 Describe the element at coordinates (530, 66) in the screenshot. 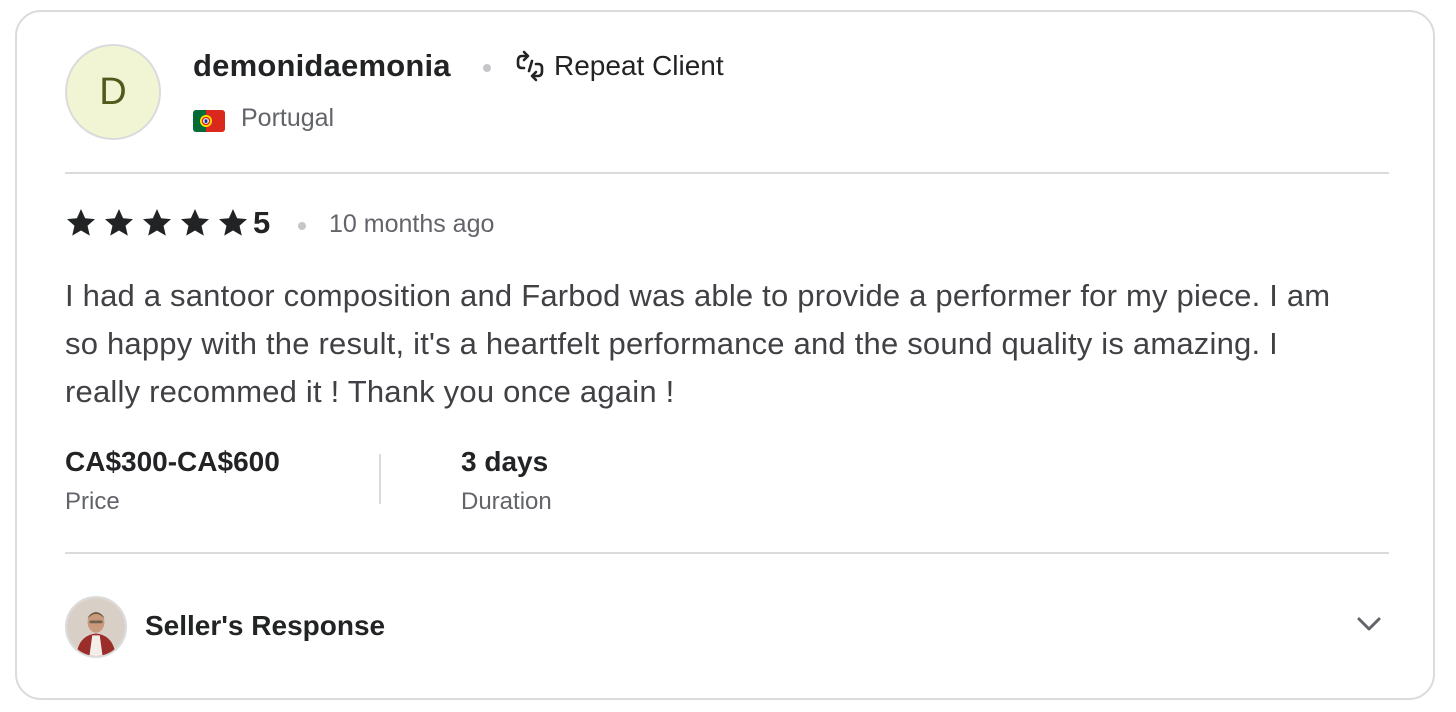

I see `repeat-icon` at that location.